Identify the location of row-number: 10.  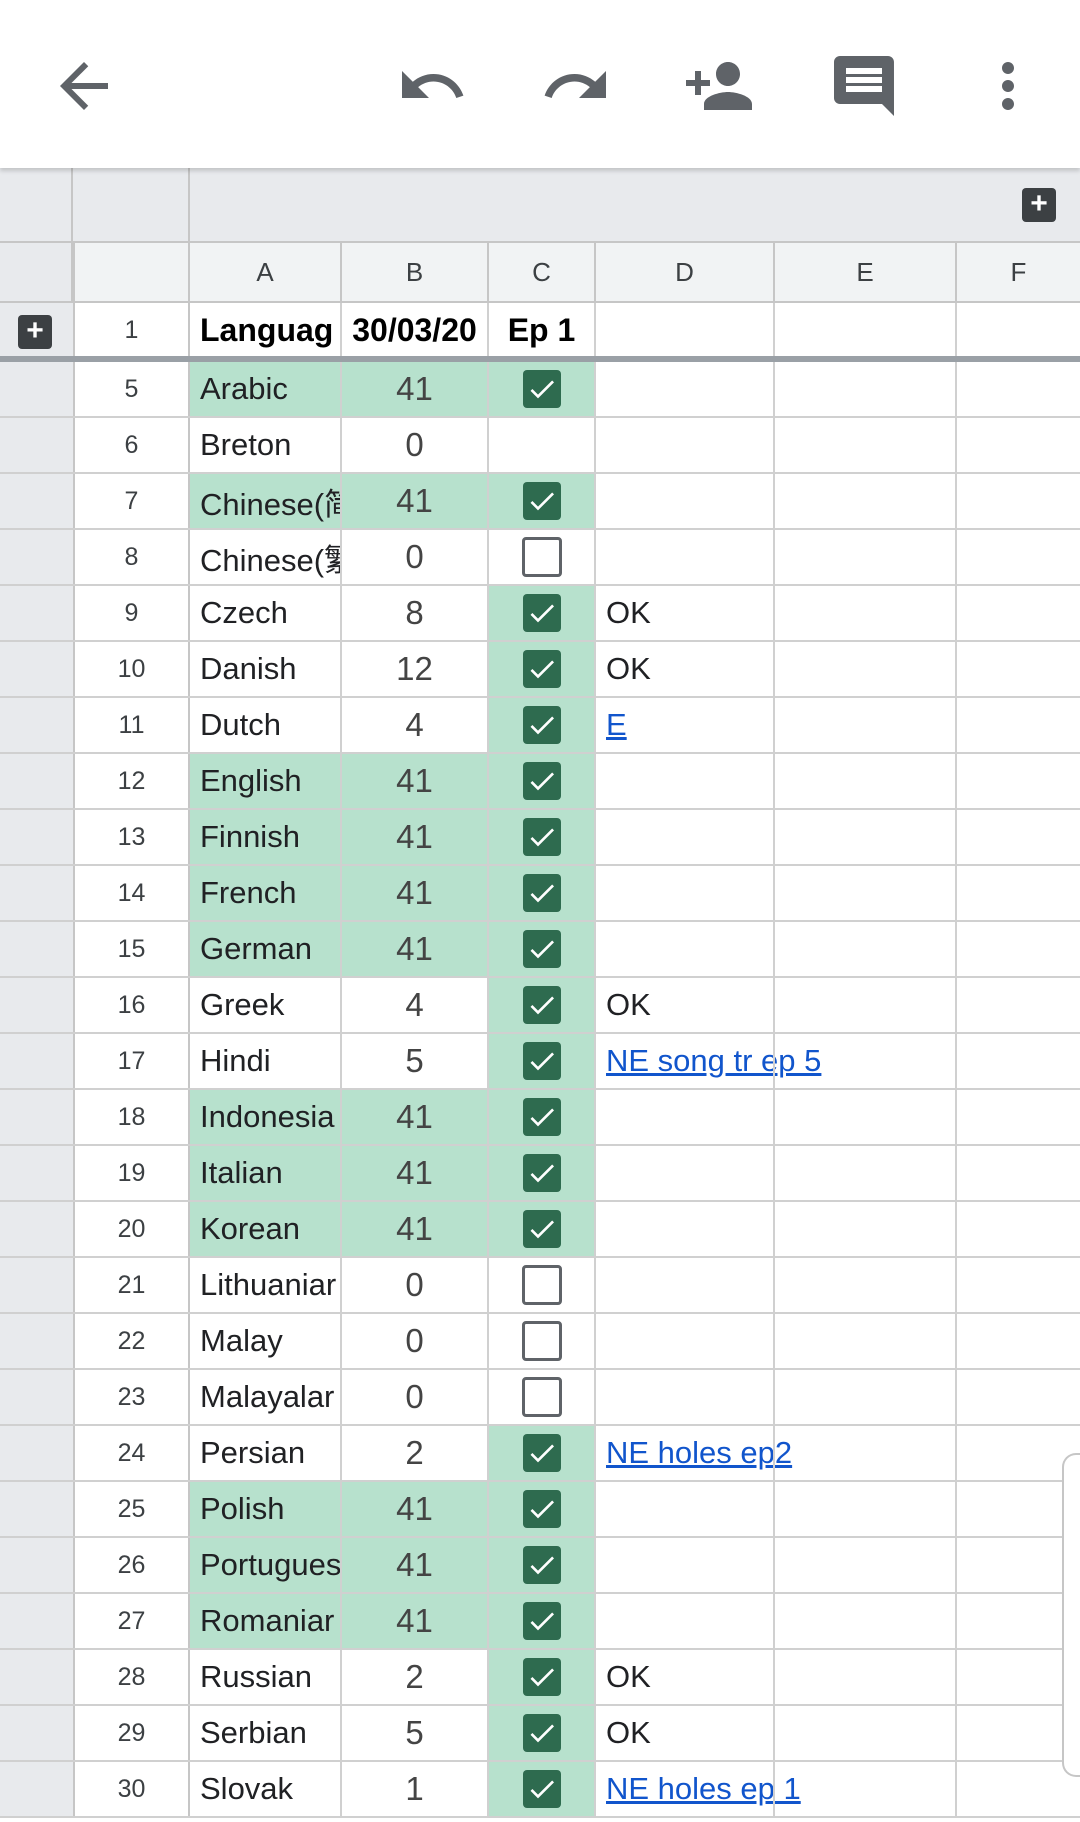
(131, 669).